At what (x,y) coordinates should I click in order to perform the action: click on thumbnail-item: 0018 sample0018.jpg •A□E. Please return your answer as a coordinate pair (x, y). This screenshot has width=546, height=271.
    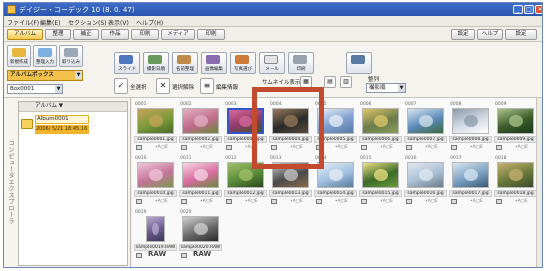
    Looking at the image, I should click on (515, 182).